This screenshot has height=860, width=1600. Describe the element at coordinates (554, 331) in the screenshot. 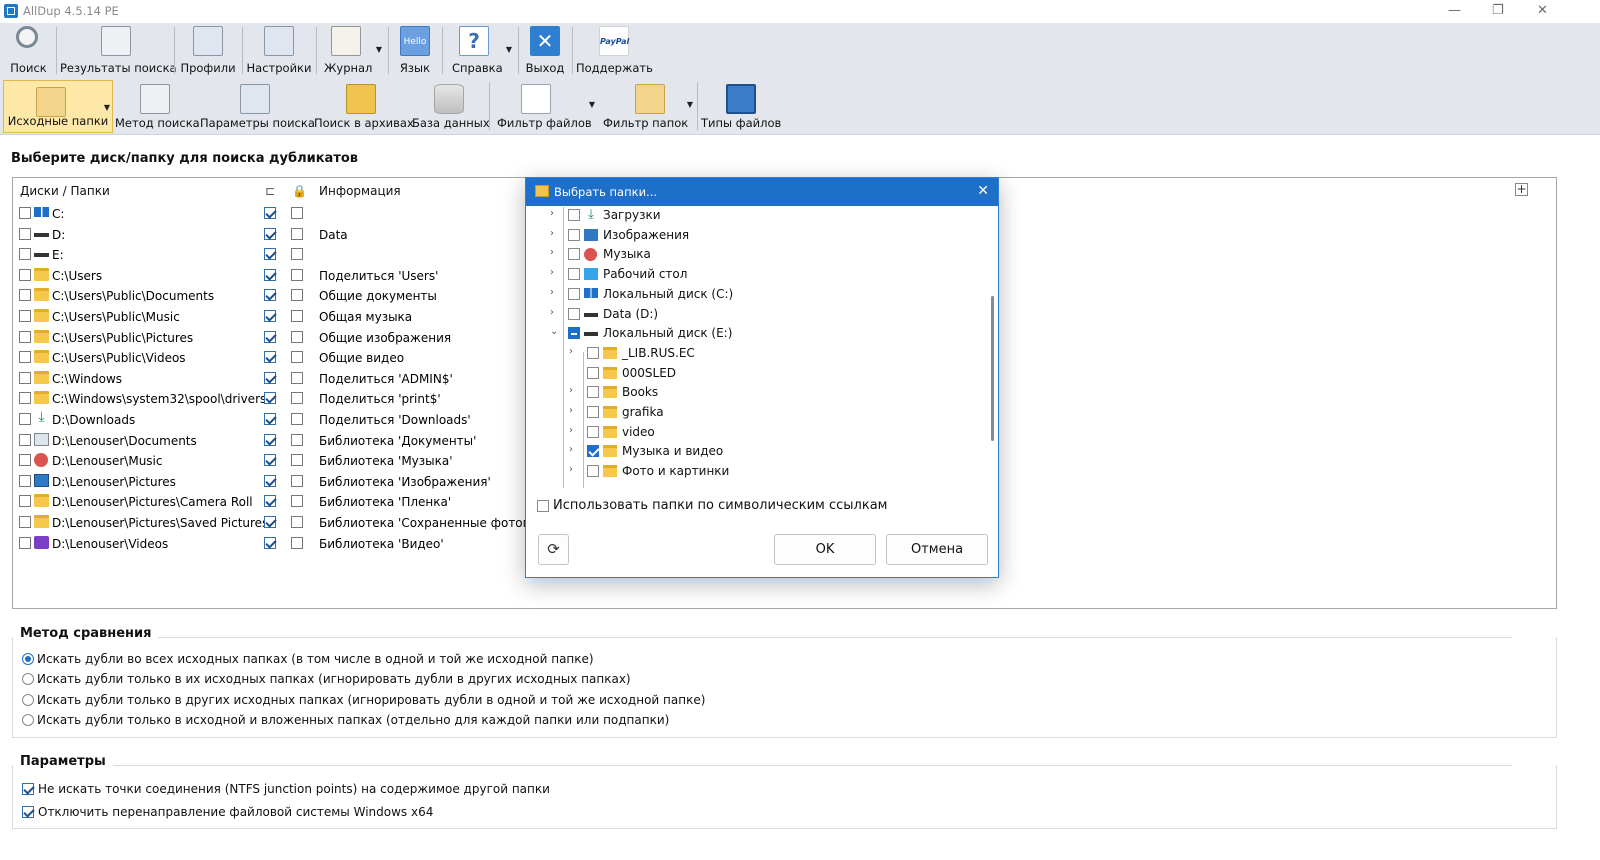

I see `chevron-down-icon: ⌄` at that location.